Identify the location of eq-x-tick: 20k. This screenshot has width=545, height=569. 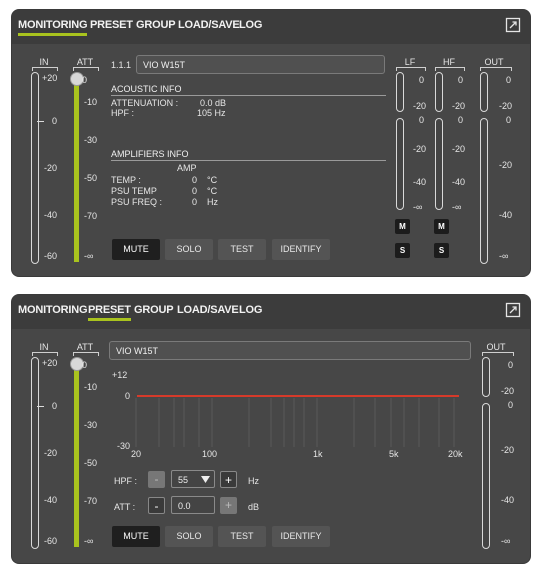
(455, 454).